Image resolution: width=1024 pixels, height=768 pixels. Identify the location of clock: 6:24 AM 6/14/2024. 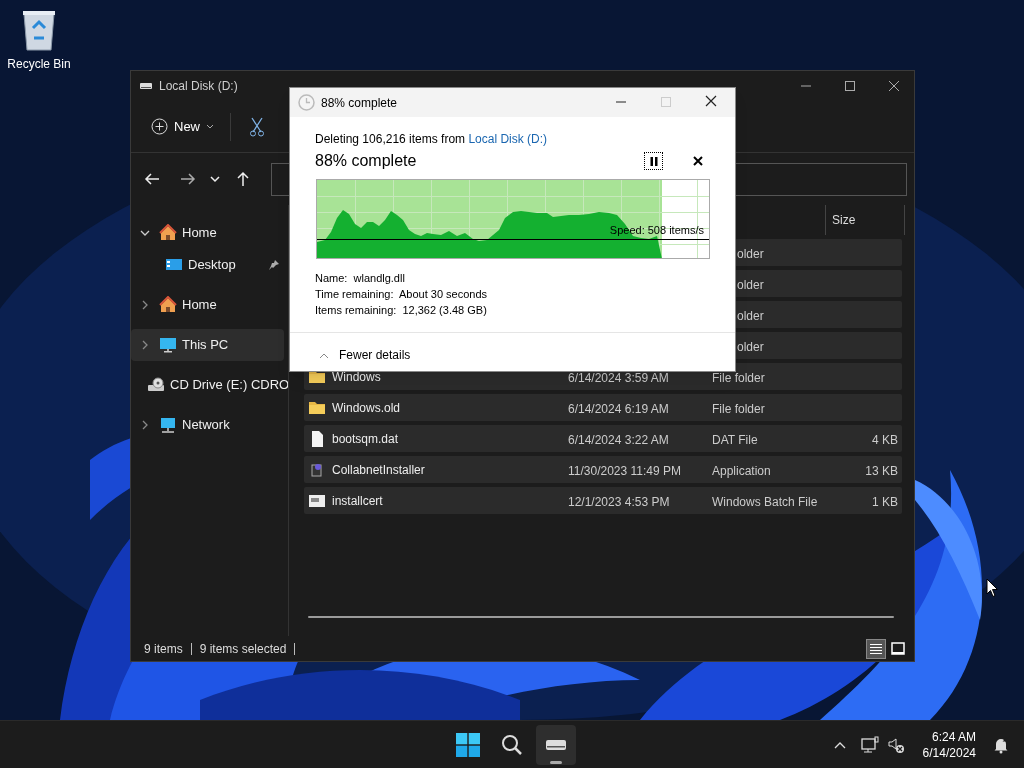
(949, 745).